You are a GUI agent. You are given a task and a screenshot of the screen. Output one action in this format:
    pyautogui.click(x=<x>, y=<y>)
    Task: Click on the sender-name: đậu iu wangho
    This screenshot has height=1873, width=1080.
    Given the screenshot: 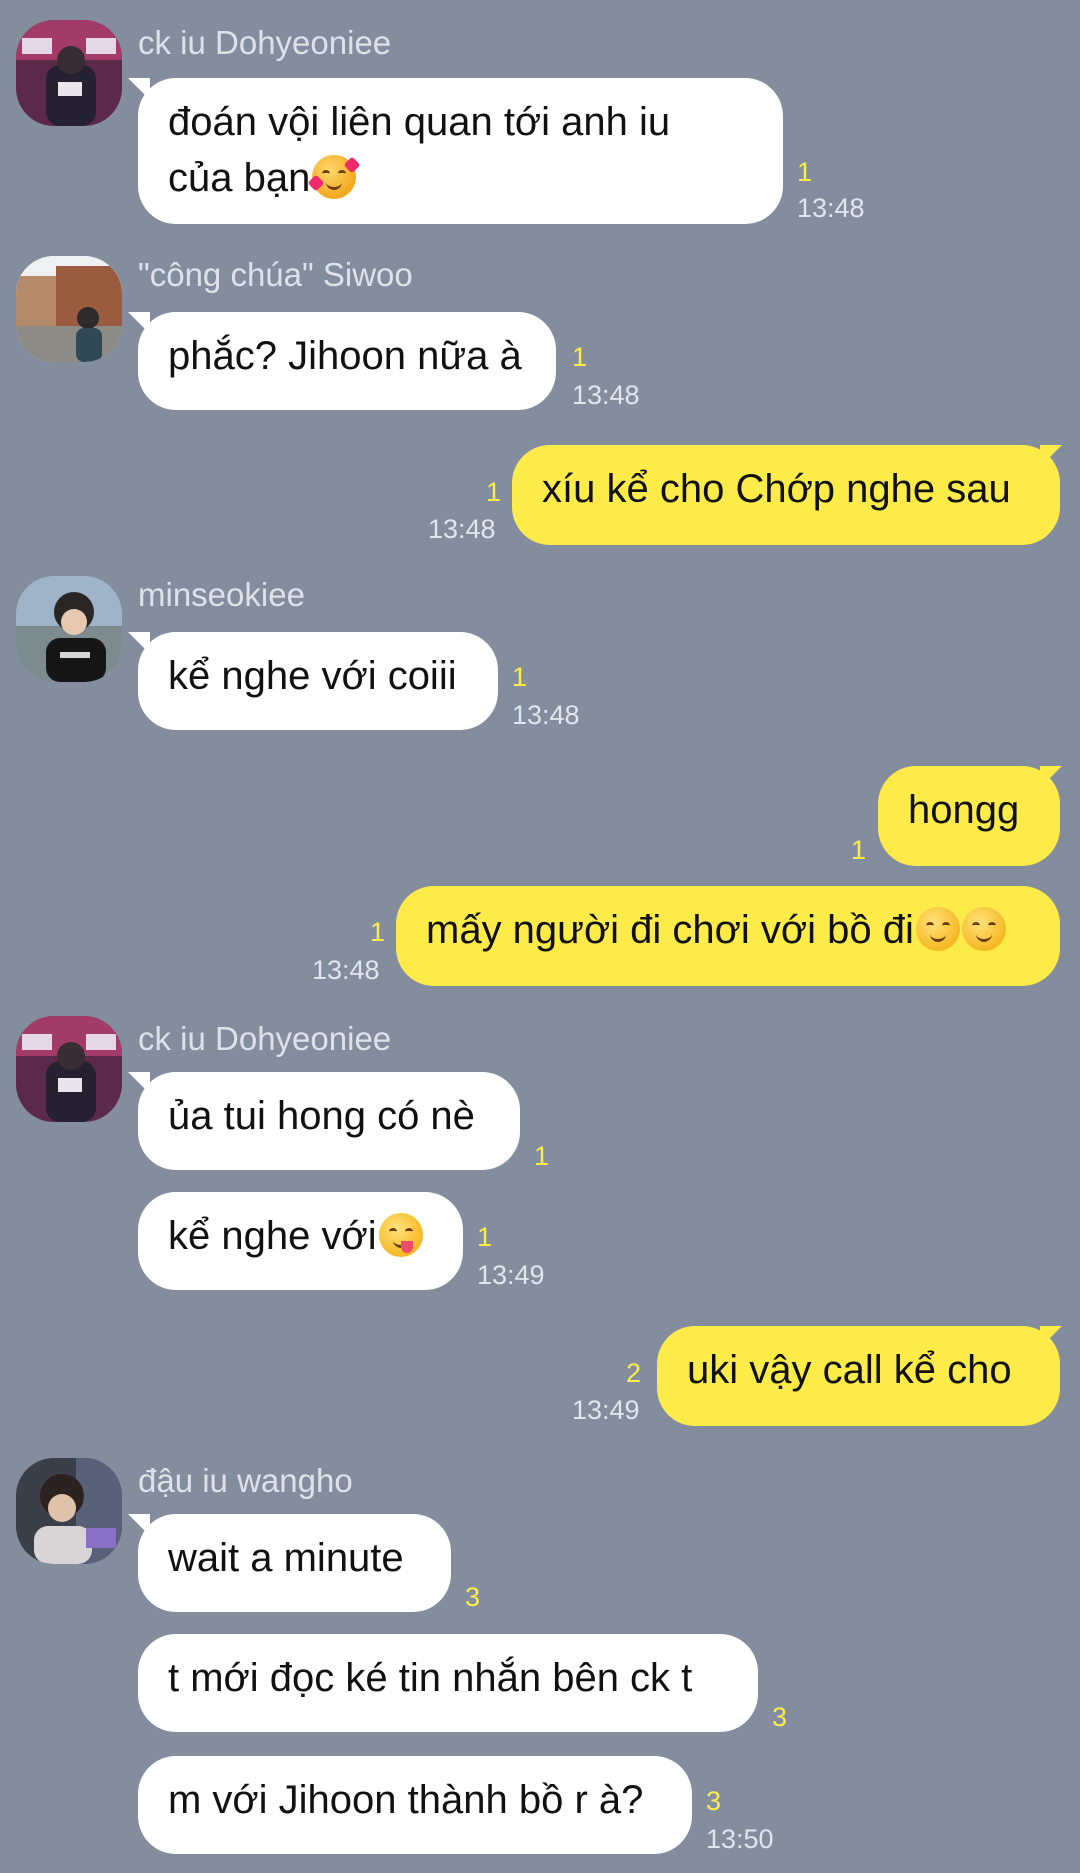 What is the action you would take?
    pyautogui.click(x=245, y=1480)
    